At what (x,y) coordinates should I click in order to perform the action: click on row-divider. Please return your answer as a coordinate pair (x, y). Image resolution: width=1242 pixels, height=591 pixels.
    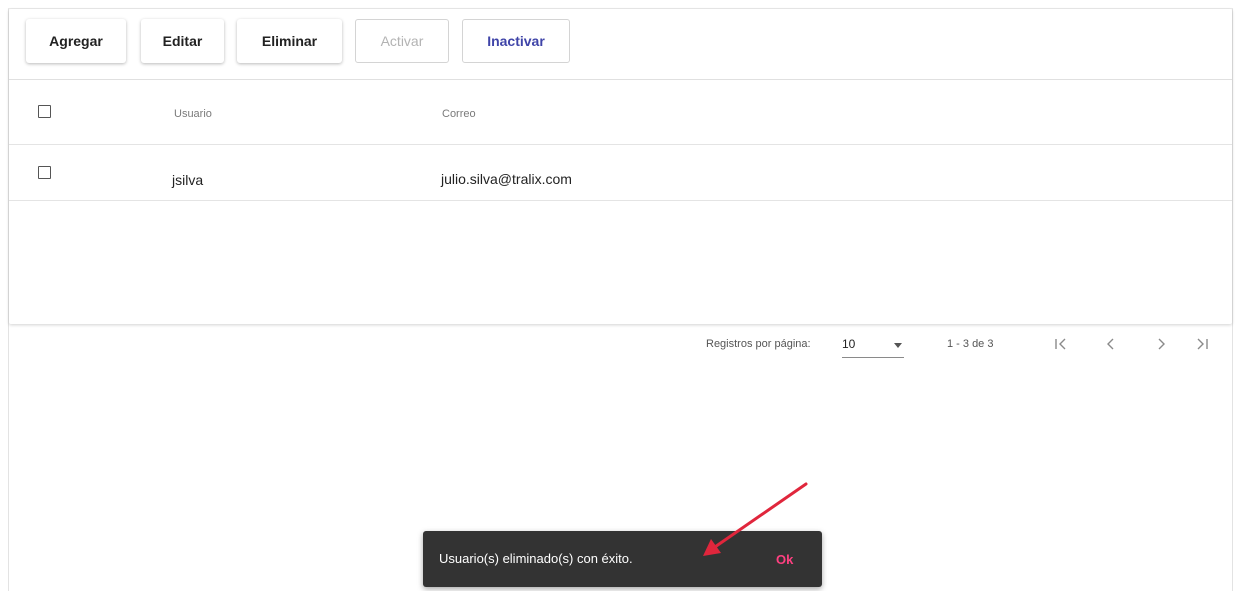
    Looking at the image, I should click on (620, 200).